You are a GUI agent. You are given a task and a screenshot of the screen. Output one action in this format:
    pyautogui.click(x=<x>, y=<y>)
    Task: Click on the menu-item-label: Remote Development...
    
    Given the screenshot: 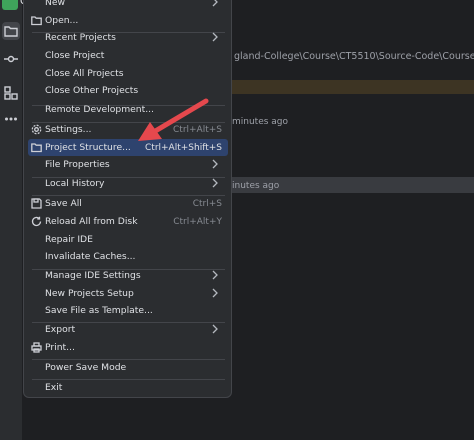 What is the action you would take?
    pyautogui.click(x=99, y=109)
    